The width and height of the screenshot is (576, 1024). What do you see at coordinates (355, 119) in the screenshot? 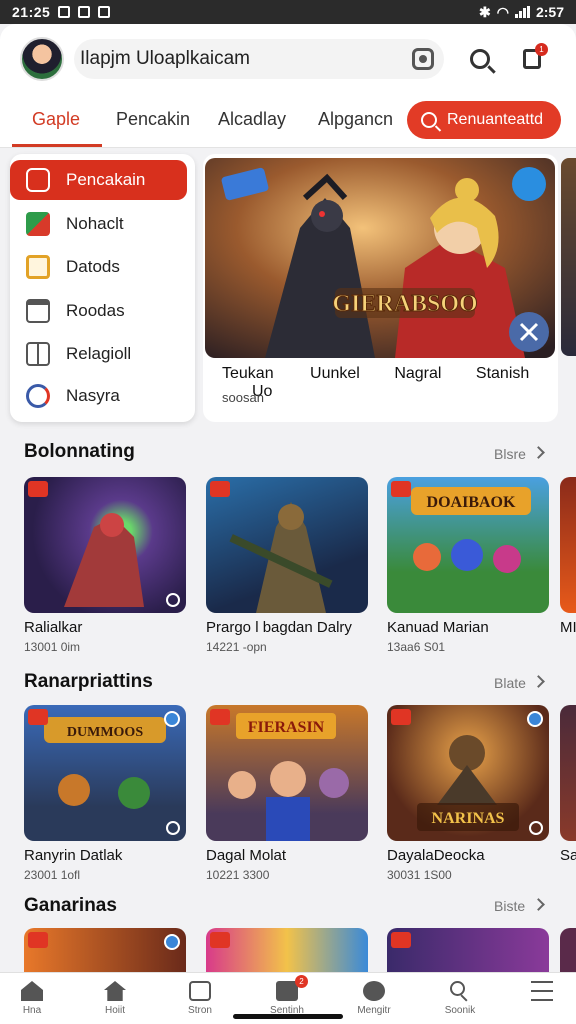
I see `tab-alpgancn: Alpgancn` at bounding box center [355, 119].